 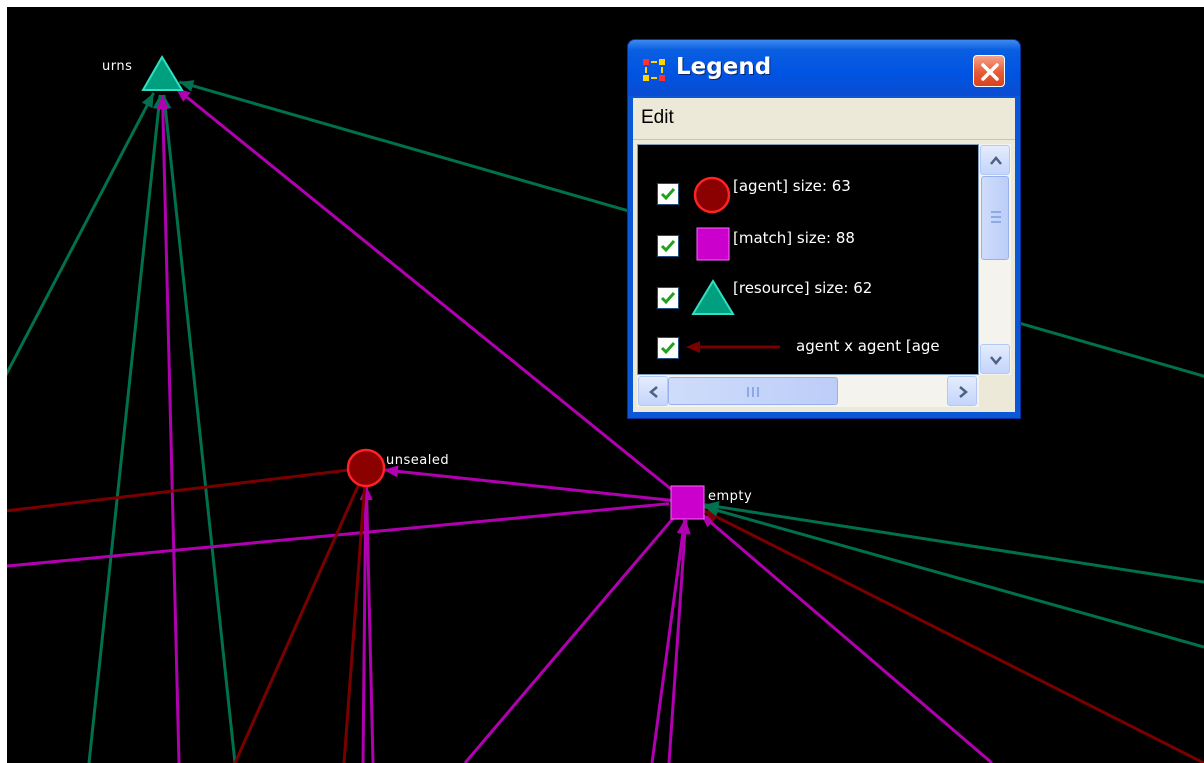 What do you see at coordinates (753, 391) in the screenshot?
I see `horizontal-scroll-thumb` at bounding box center [753, 391].